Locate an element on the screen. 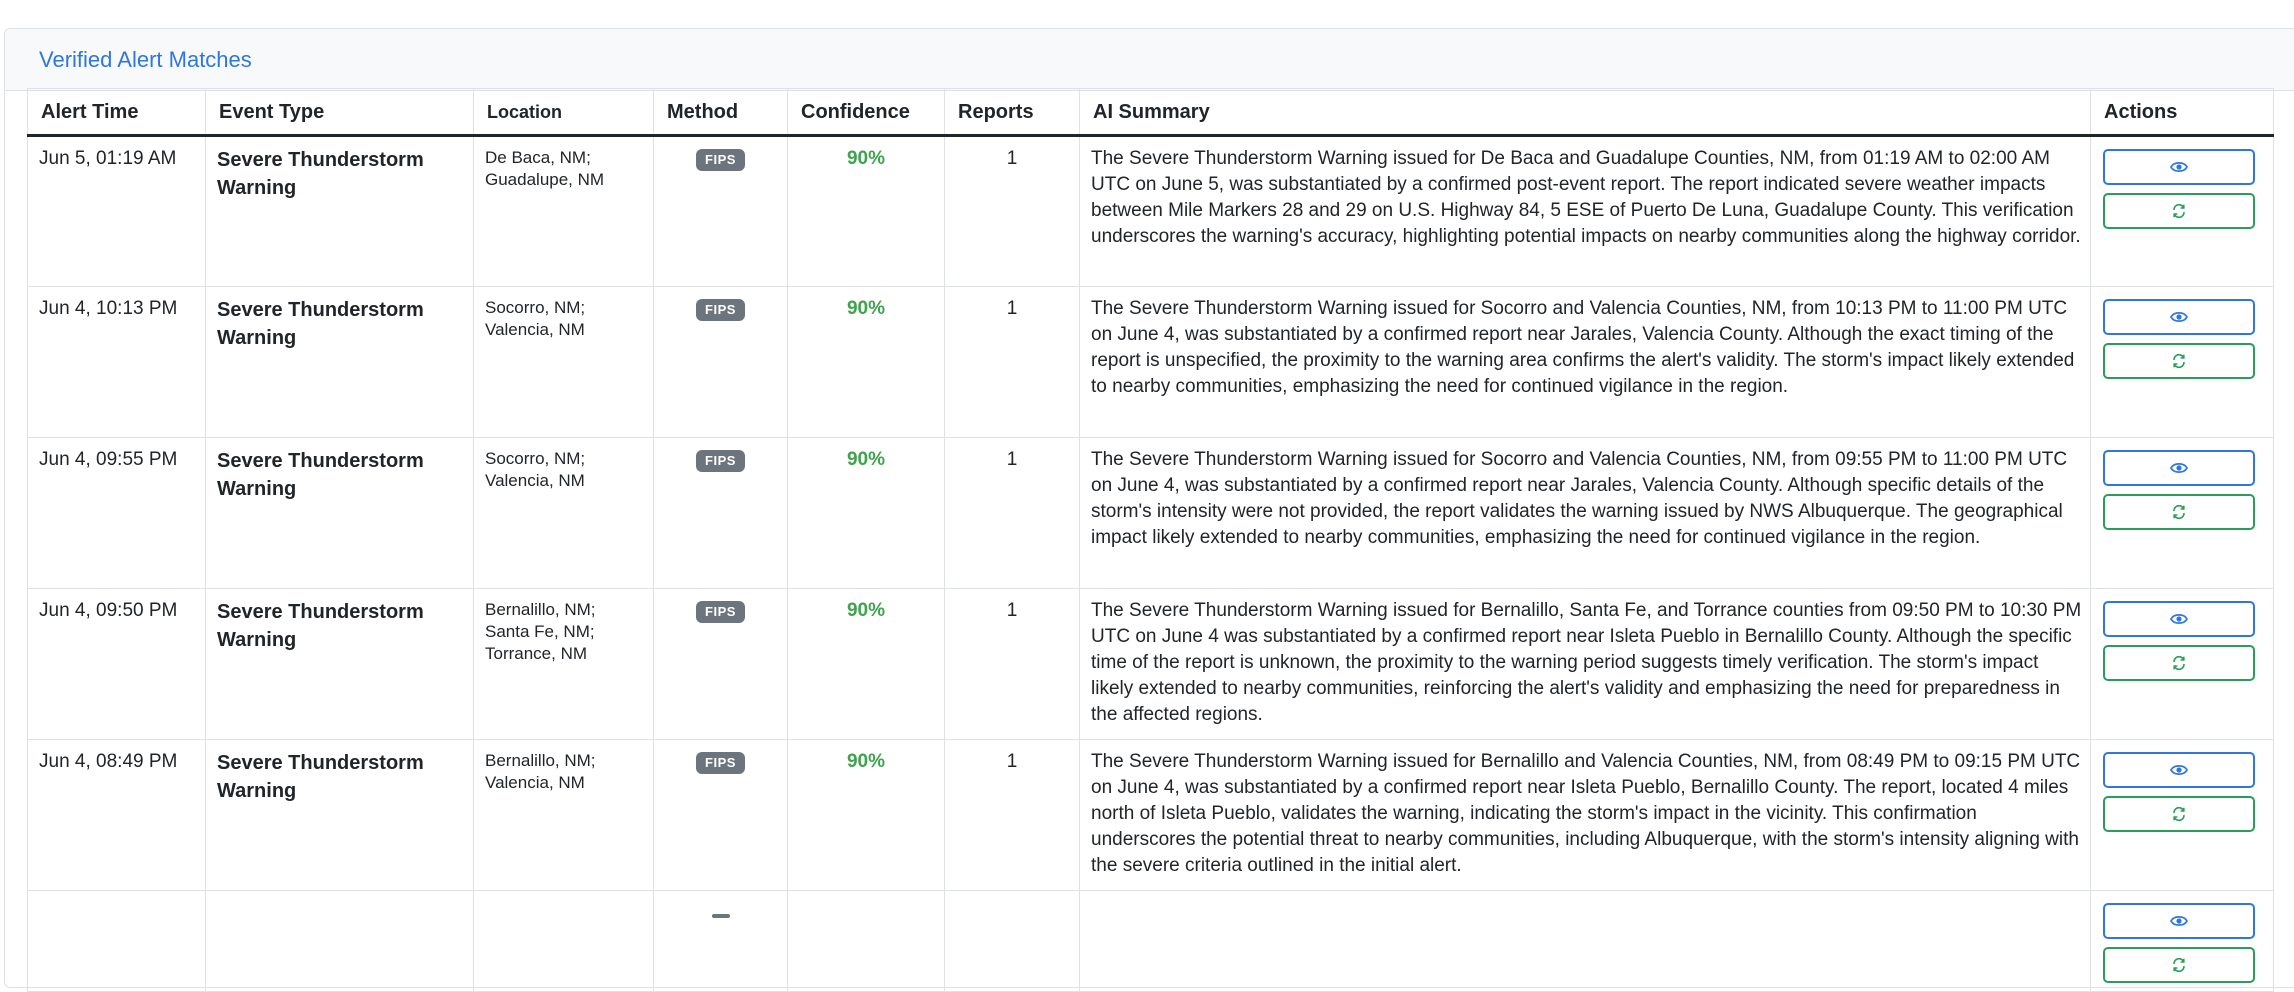 The height and width of the screenshot is (992, 2294). alert-time-cell: Jun 5, 01:19 AM is located at coordinates (116, 211).